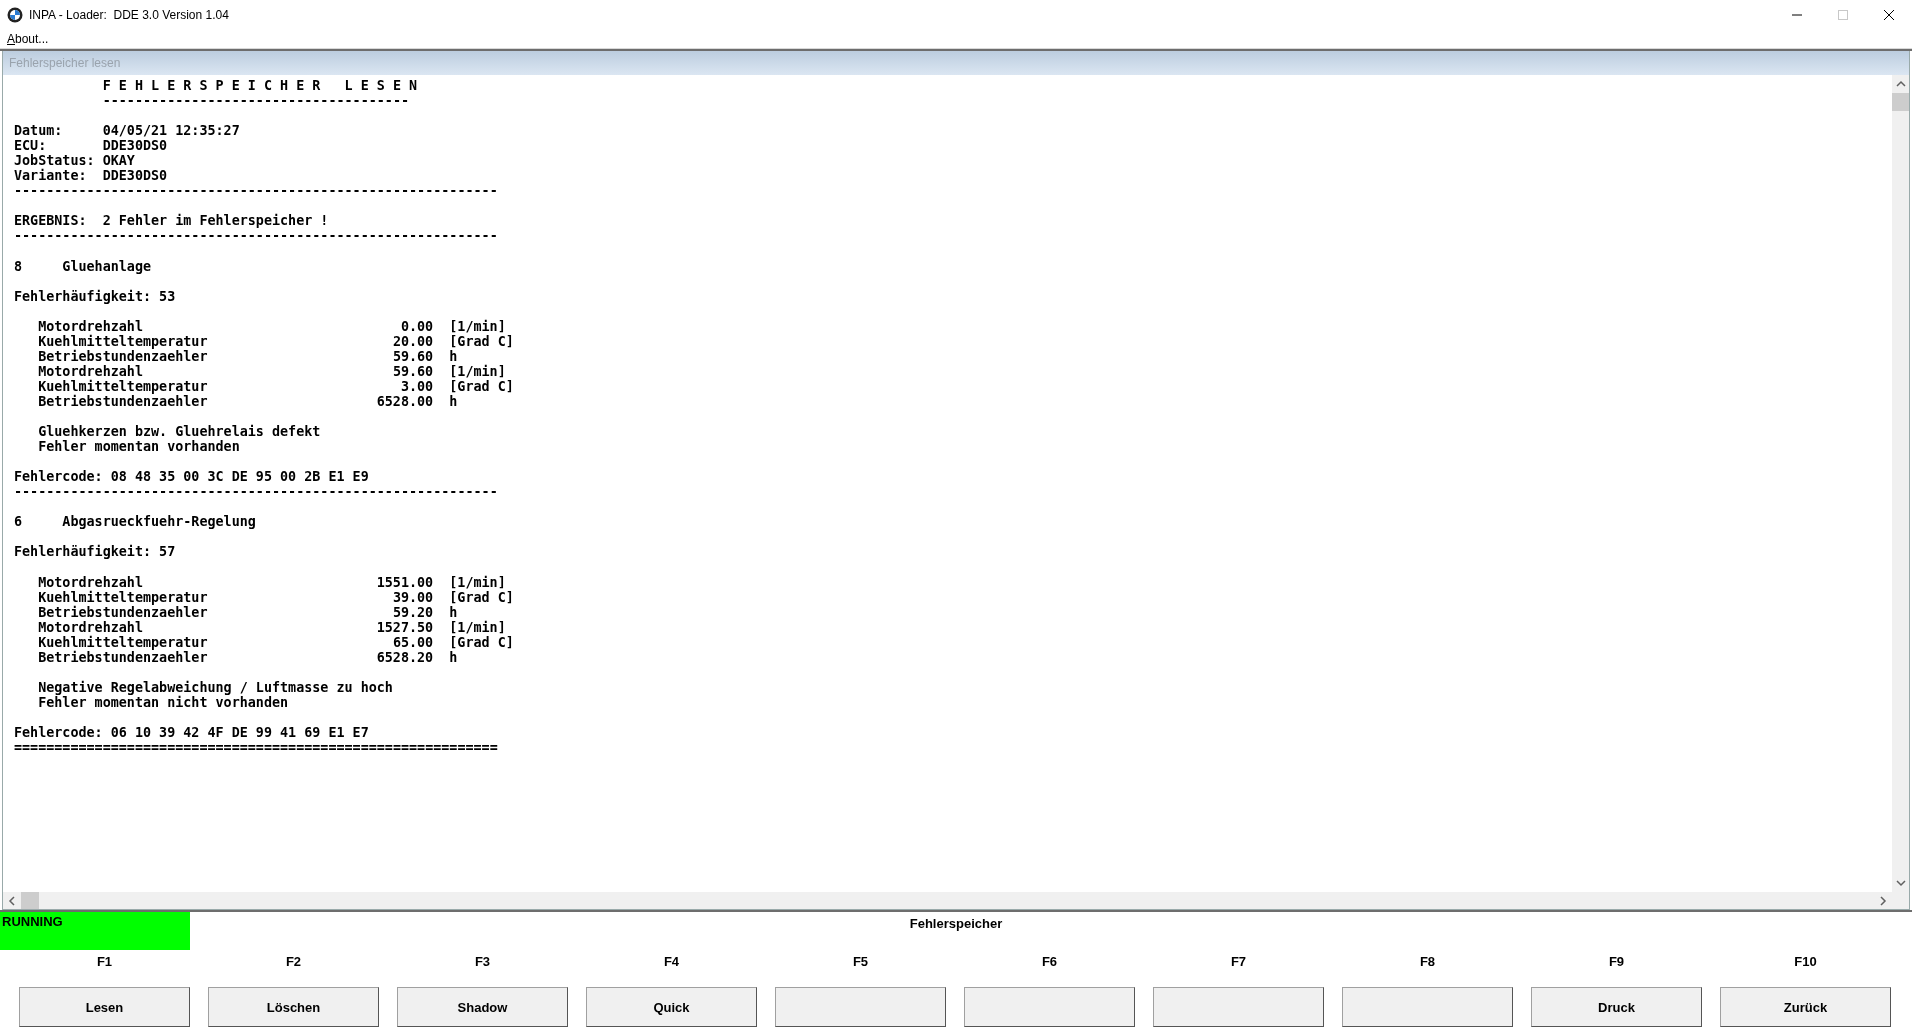 This screenshot has height=1036, width=1912. Describe the element at coordinates (51, 221) in the screenshot. I see `field-label: ERGEBNIS:` at that location.